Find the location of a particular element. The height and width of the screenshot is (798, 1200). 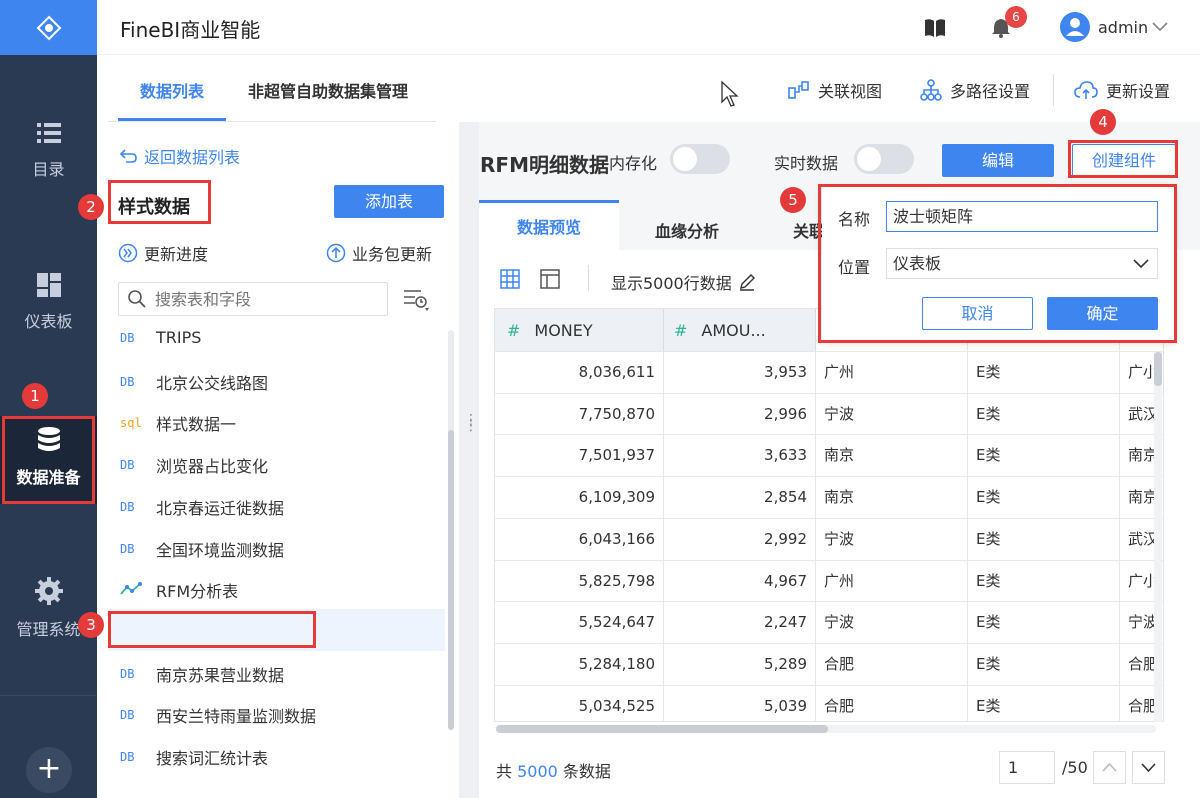

tab-divider is located at coordinates (272, 121).